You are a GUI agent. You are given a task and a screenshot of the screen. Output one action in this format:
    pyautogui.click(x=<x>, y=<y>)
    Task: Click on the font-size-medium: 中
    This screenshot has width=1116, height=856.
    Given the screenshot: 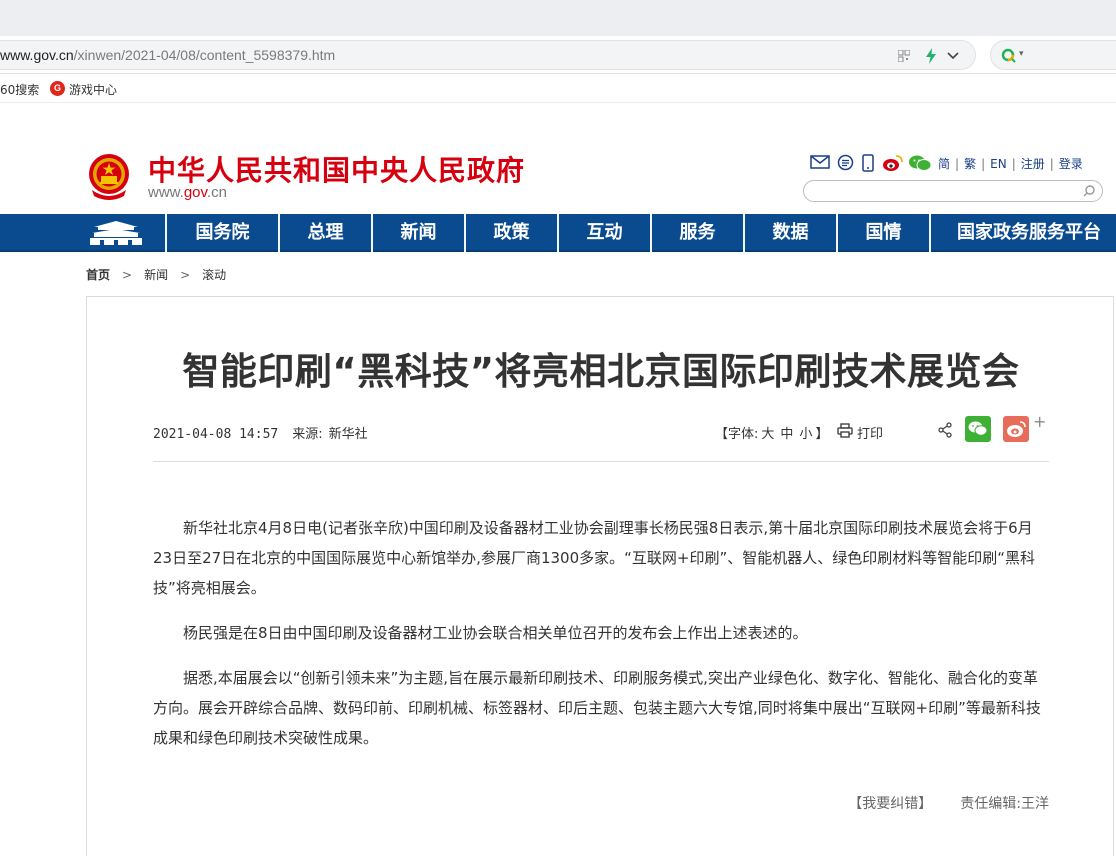 What is the action you would take?
    pyautogui.click(x=786, y=434)
    